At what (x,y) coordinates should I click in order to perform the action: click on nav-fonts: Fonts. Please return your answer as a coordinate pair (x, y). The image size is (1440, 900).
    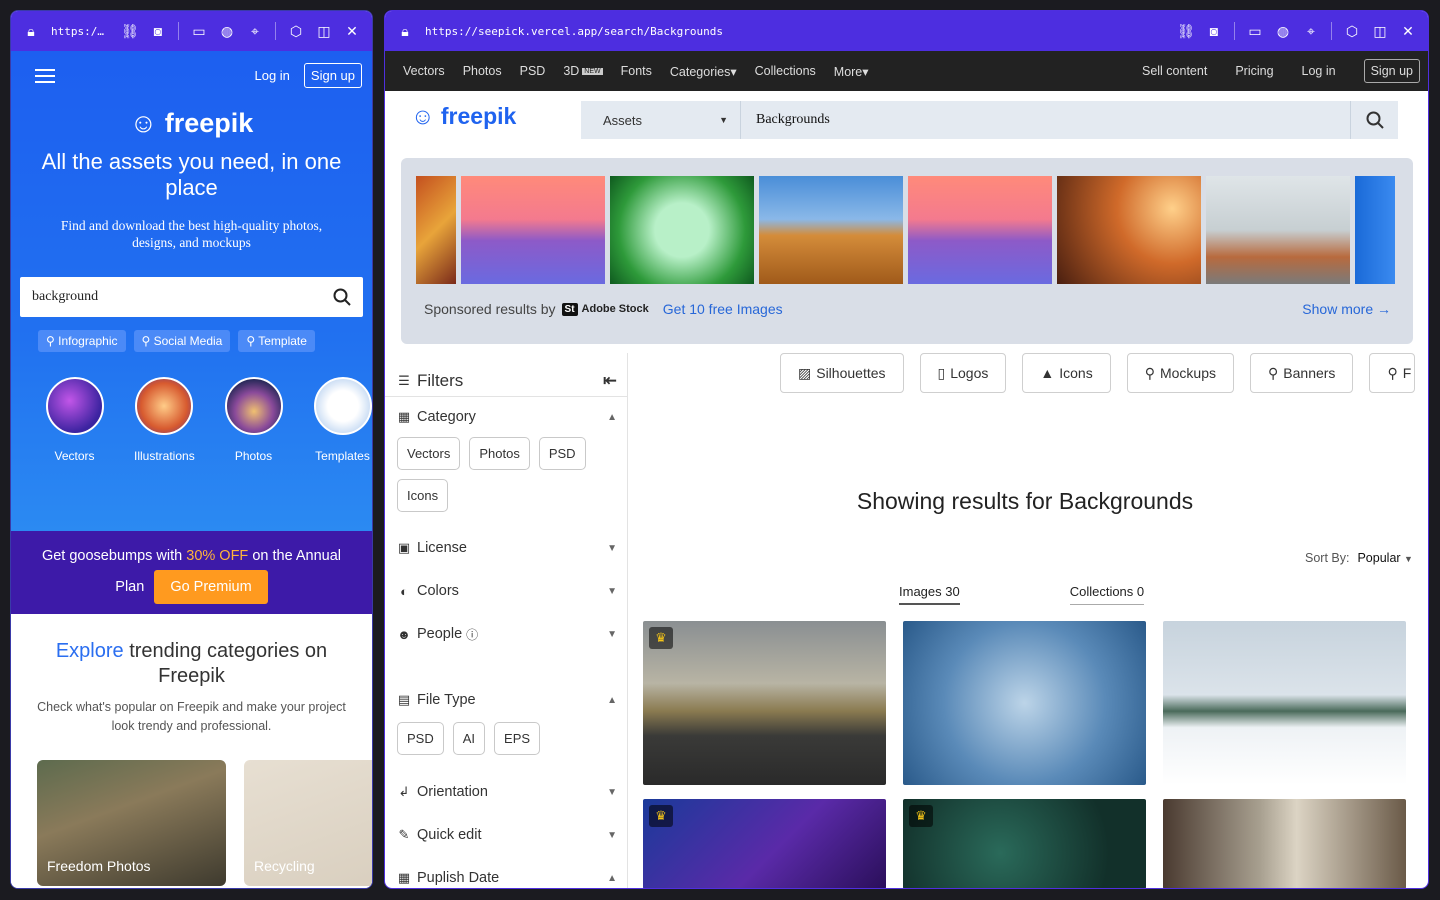
    Looking at the image, I should click on (636, 71).